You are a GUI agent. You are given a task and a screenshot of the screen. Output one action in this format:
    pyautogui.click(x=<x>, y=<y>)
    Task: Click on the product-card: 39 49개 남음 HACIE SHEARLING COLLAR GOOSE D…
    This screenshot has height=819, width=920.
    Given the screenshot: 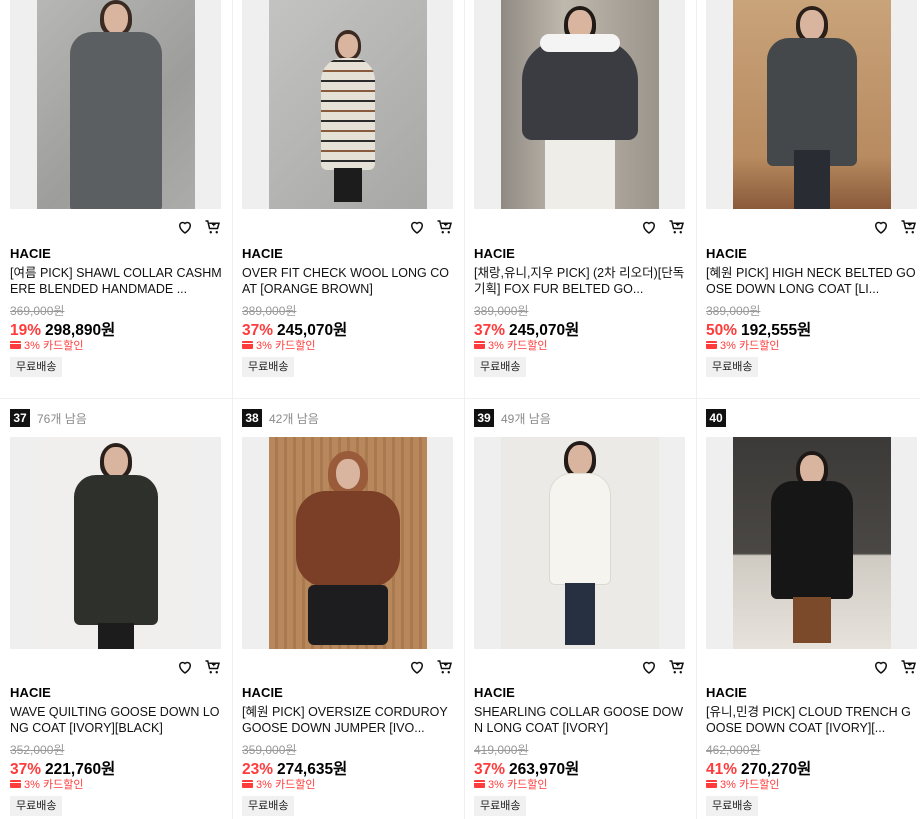 What is the action you would take?
    pyautogui.click(x=580, y=609)
    